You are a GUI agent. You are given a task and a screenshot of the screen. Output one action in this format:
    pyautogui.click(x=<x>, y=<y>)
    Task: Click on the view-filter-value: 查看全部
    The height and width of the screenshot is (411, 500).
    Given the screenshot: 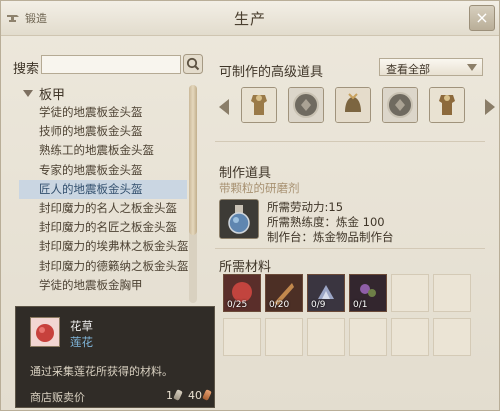 What is the action you would take?
    pyautogui.click(x=408, y=69)
    